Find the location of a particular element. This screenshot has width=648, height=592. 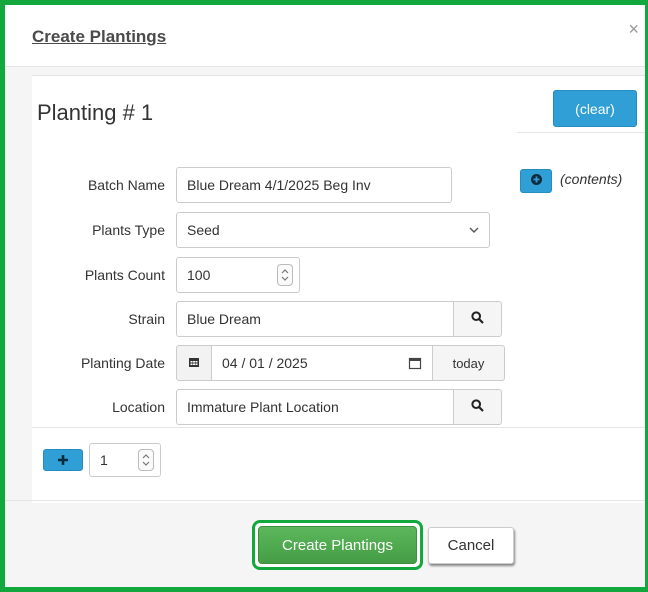

plants-type-select: Seed is located at coordinates (333, 230).